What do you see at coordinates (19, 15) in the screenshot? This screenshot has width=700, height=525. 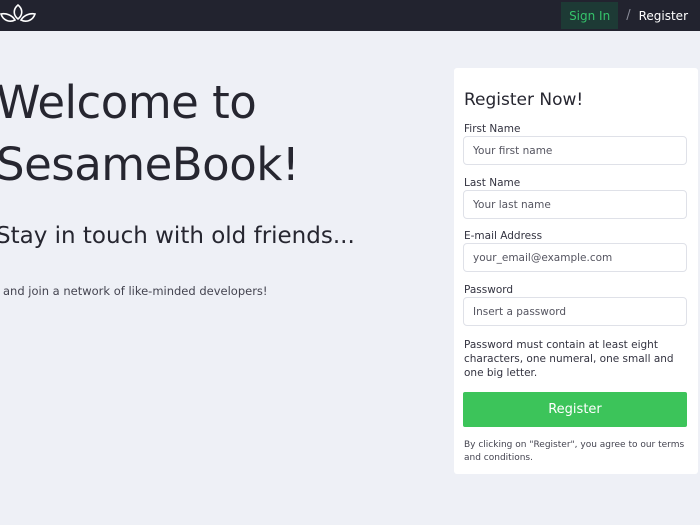 I see `sesame-leaves-icon` at bounding box center [19, 15].